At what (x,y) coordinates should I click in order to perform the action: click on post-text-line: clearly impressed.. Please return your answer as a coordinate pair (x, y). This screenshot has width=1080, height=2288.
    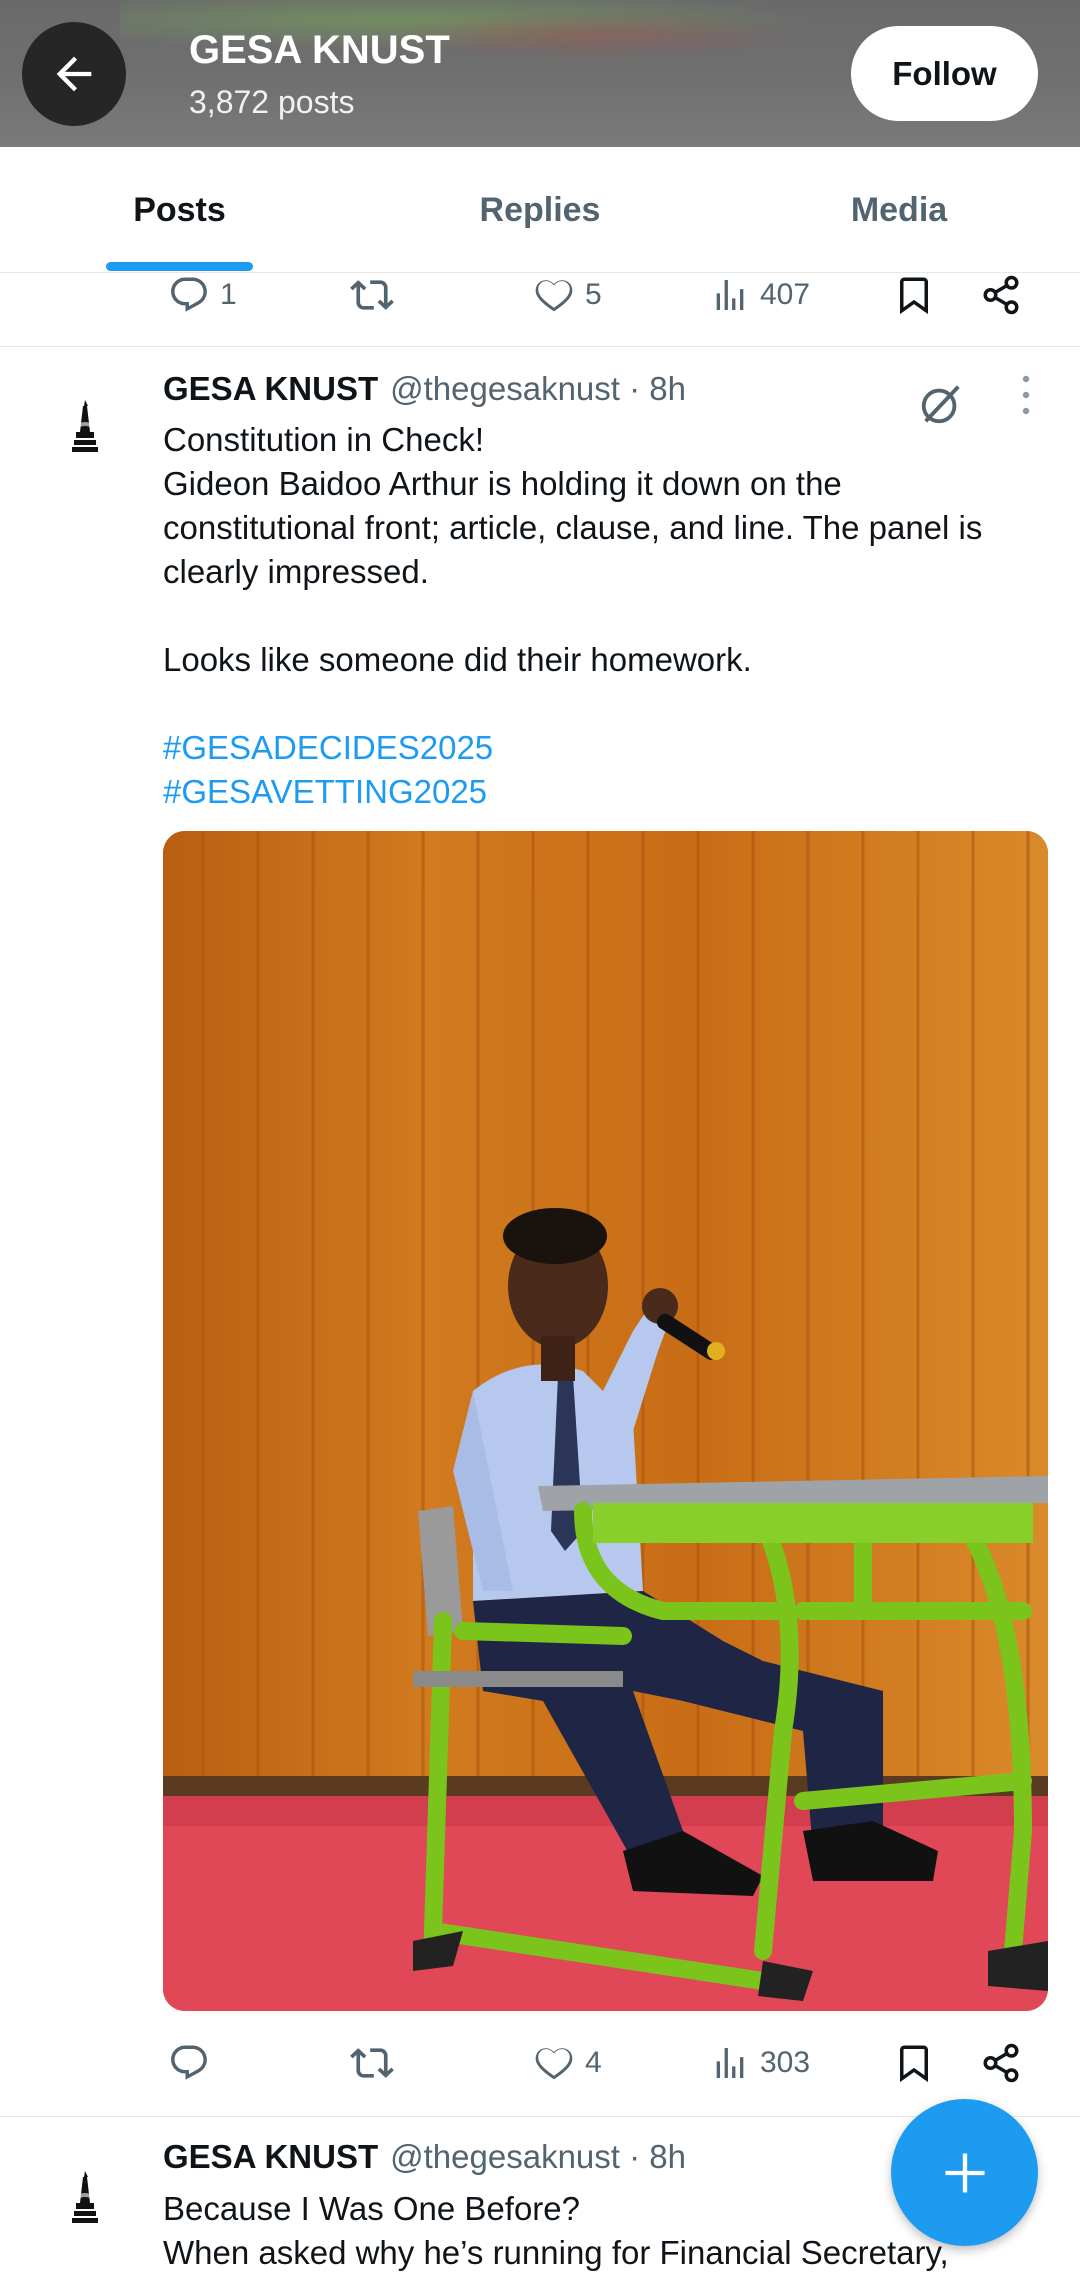
    Looking at the image, I should click on (296, 571).